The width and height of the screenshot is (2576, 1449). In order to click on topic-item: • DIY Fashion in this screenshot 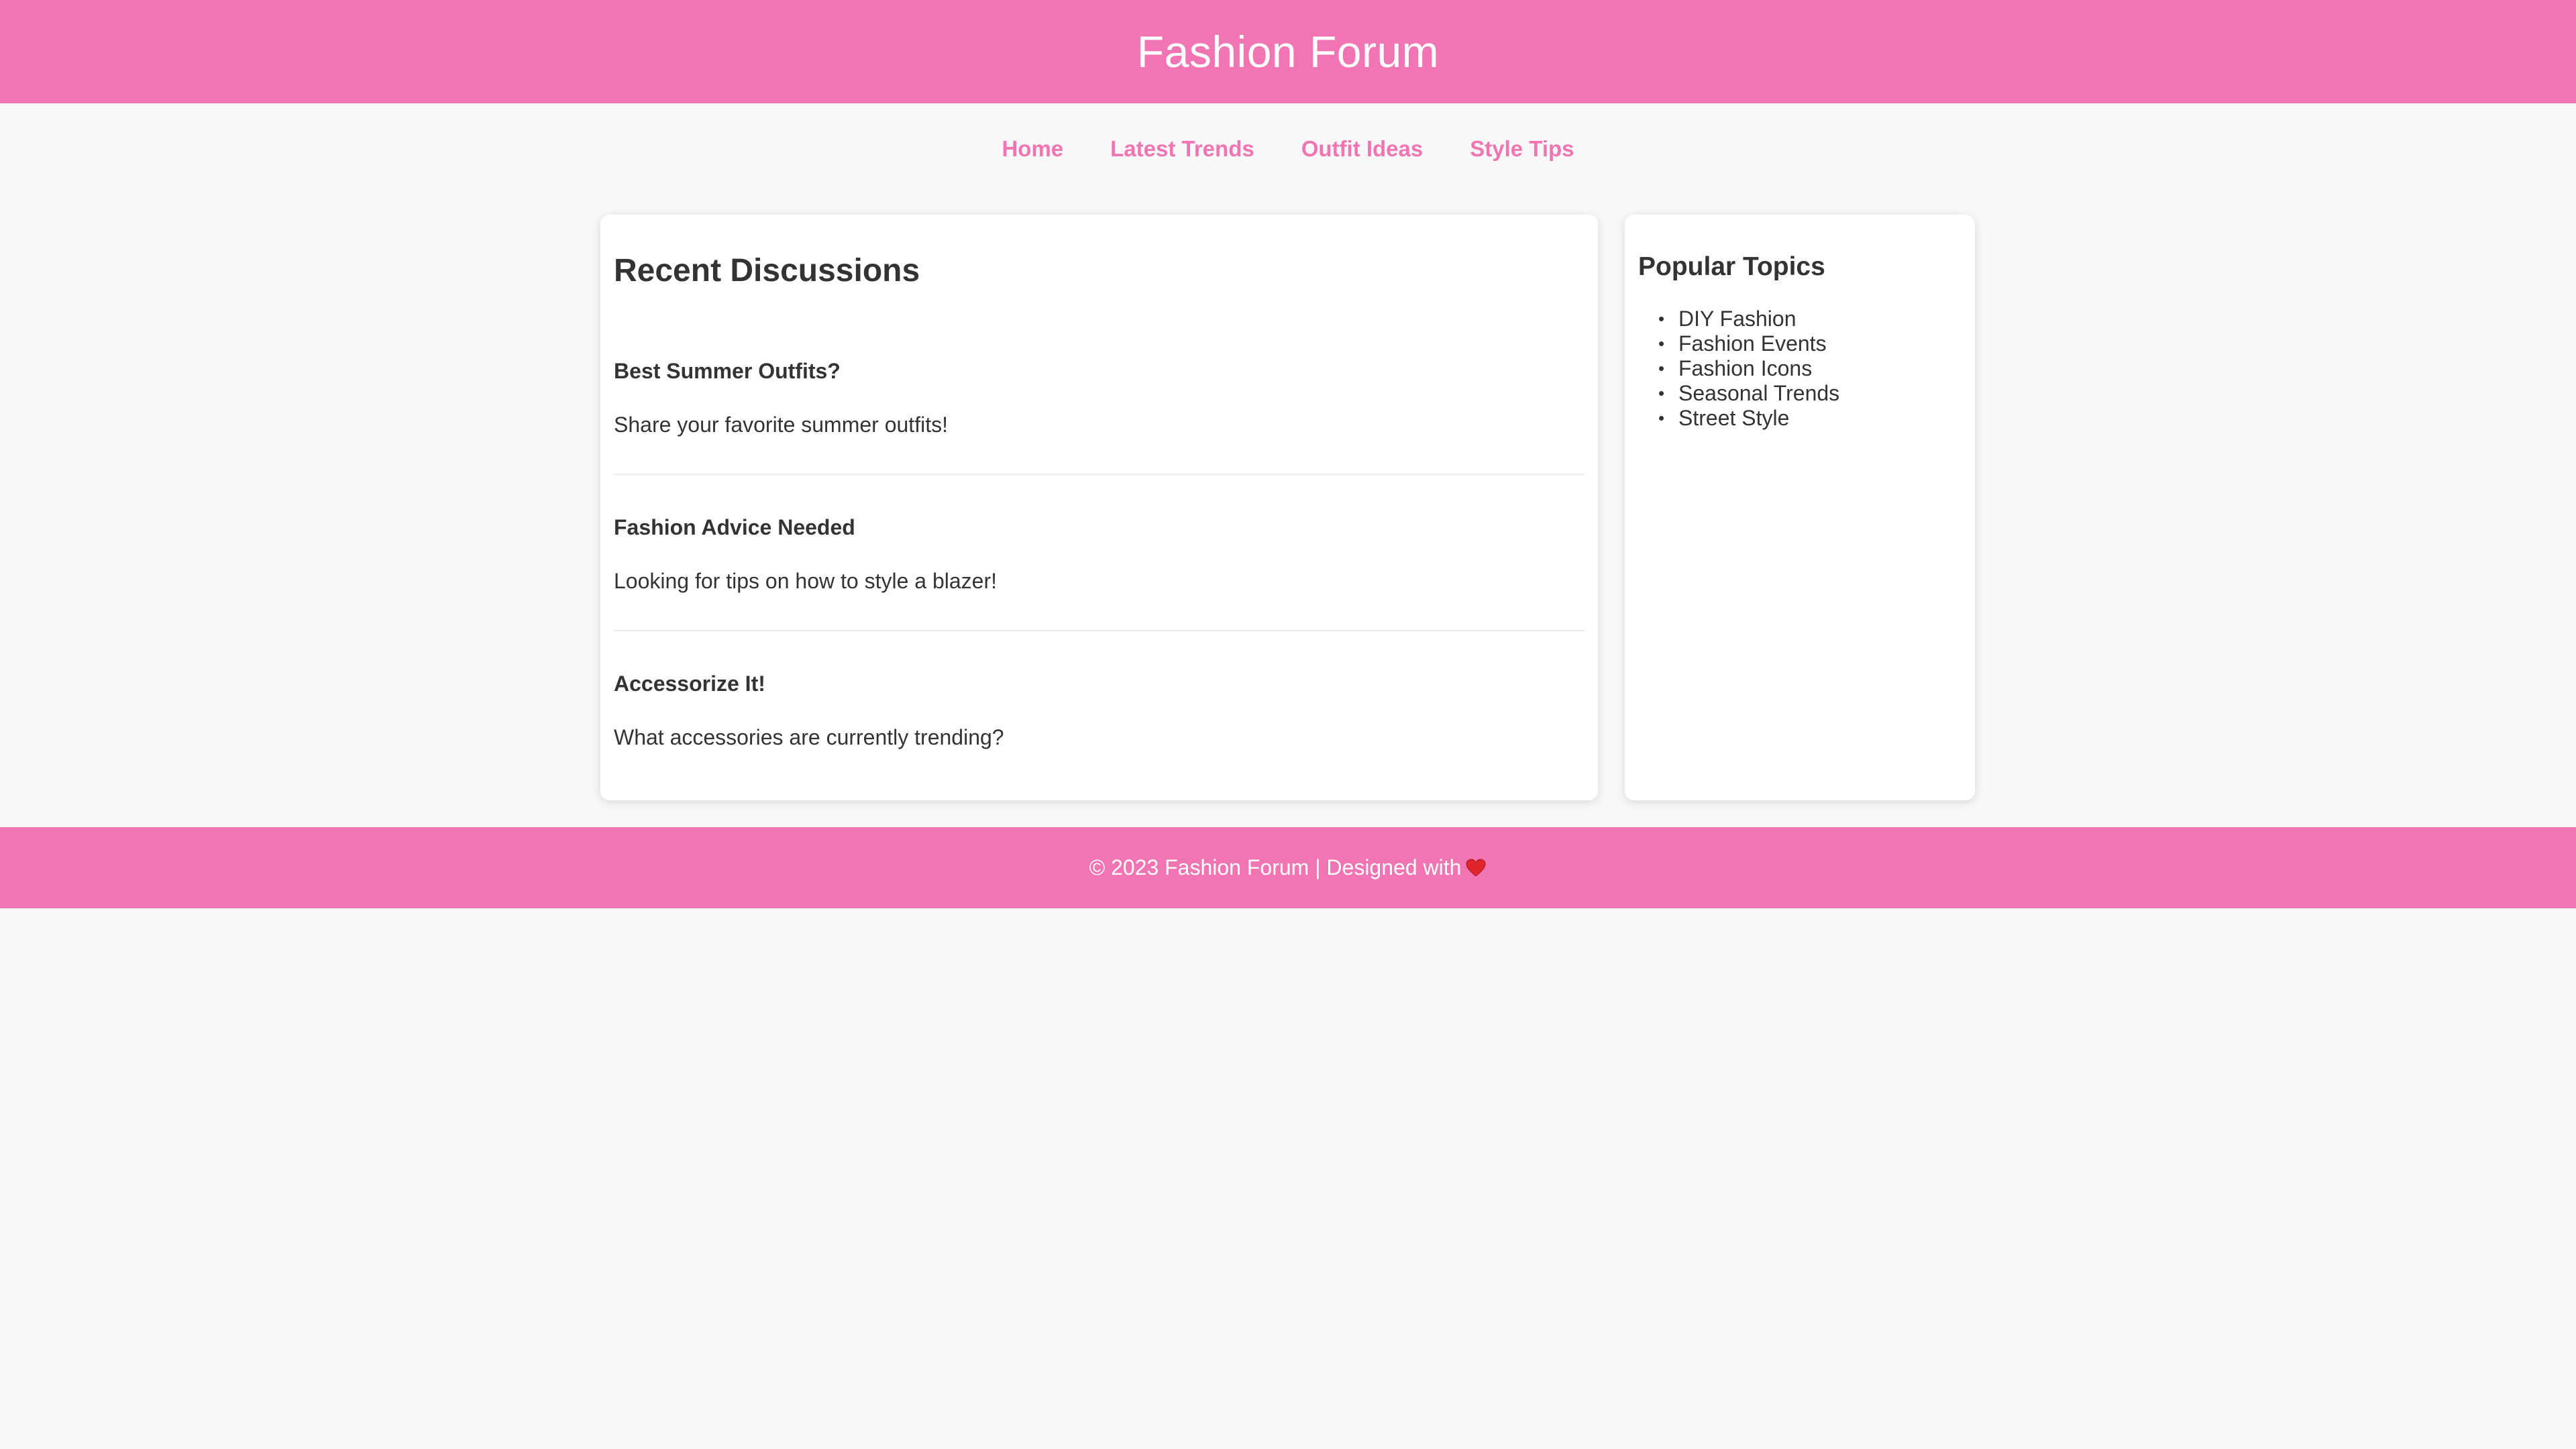, I will do `click(1748, 319)`.